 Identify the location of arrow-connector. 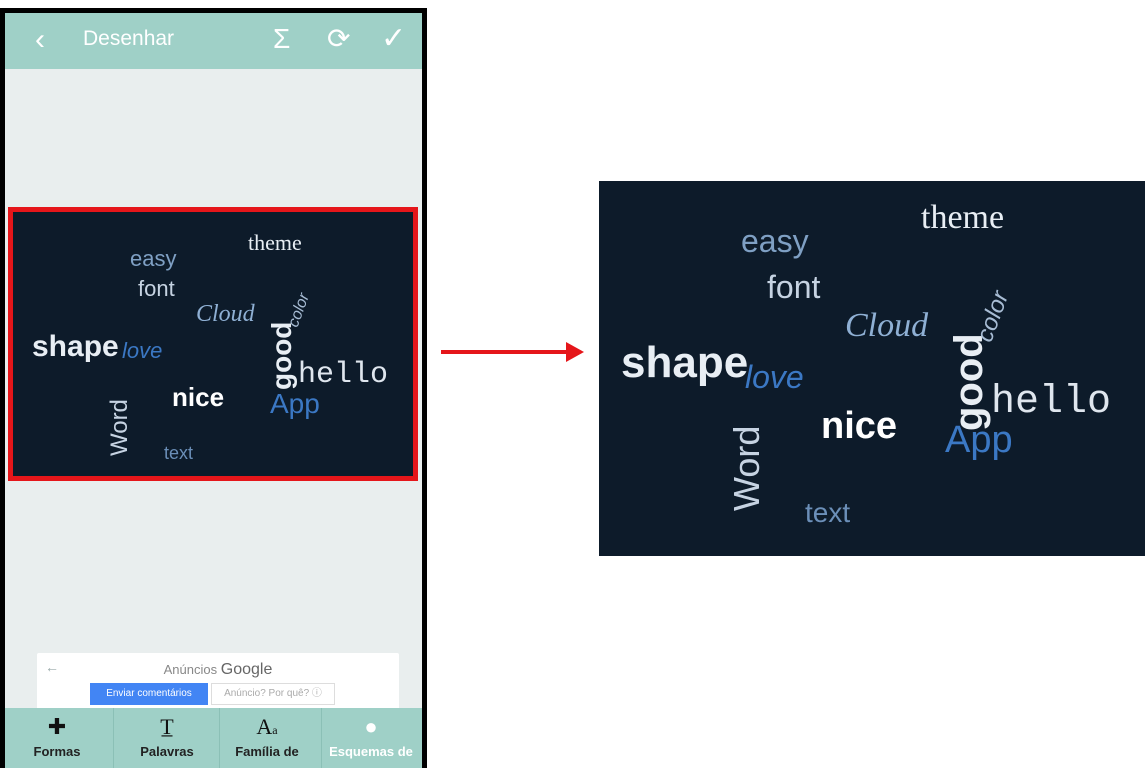
(505, 352).